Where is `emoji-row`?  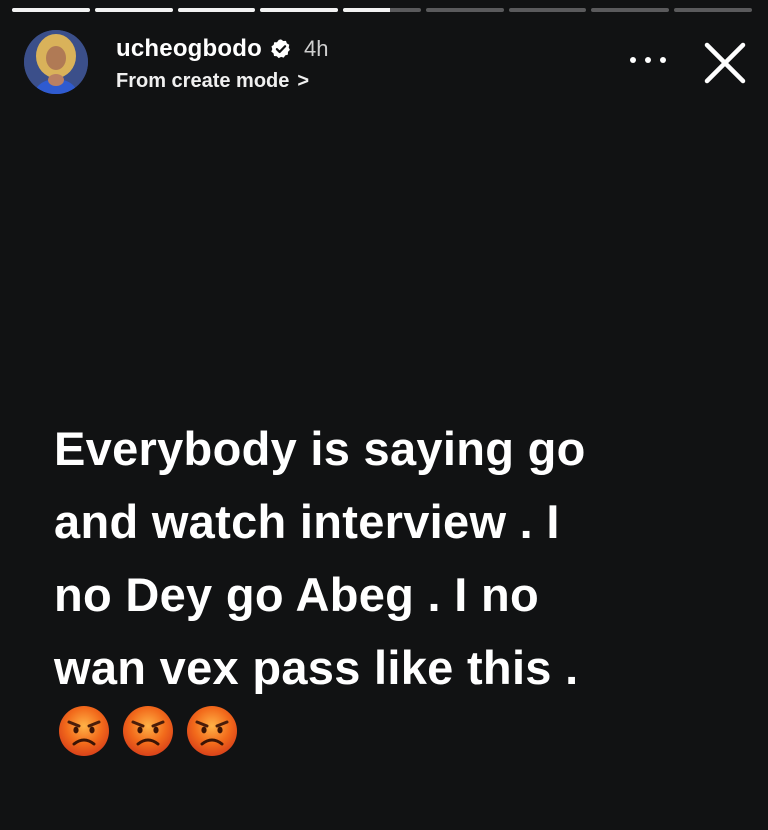 emoji-row is located at coordinates (148, 731).